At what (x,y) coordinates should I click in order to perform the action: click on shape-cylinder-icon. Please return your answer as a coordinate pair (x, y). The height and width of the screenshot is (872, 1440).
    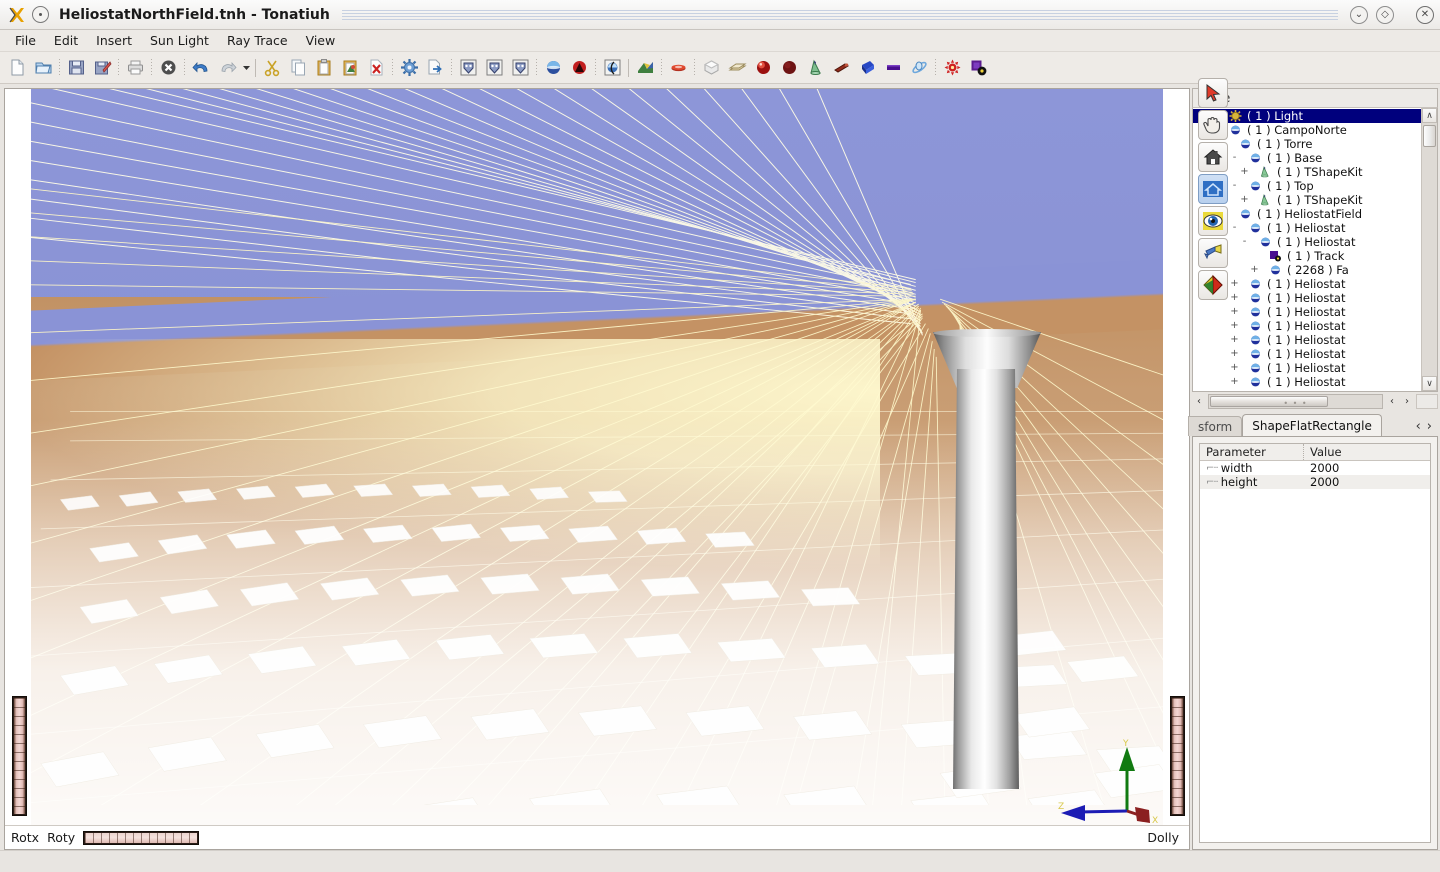
    Looking at the image, I should click on (841, 68).